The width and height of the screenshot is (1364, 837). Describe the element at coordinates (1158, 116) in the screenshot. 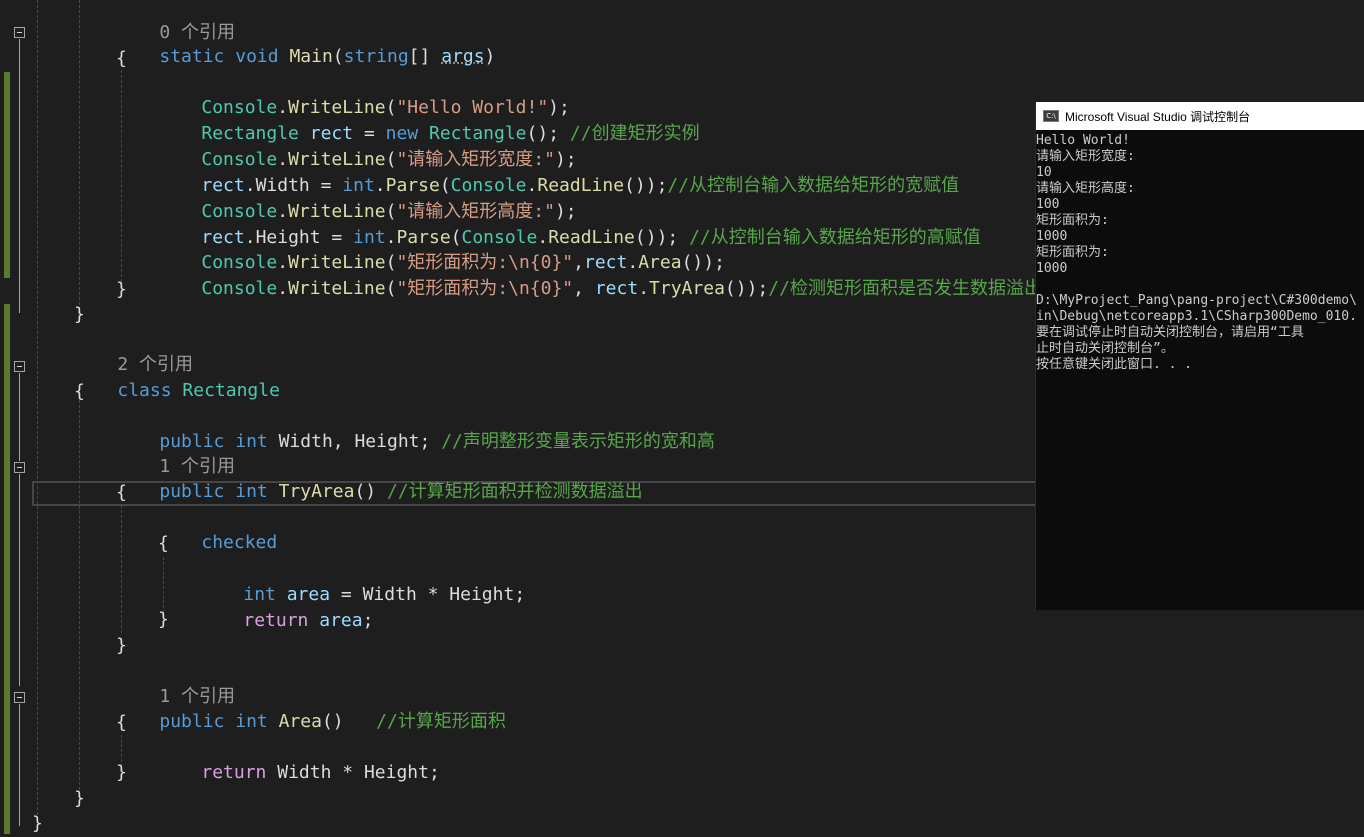

I see `console-title: Microsoft Visual Studio 调试控制台` at that location.